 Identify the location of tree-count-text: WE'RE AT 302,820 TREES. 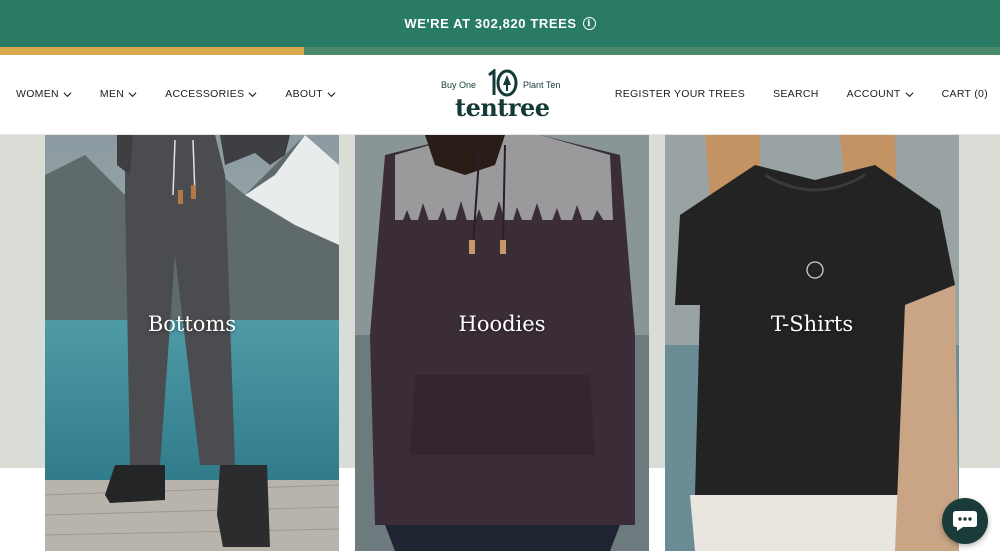
(490, 23).